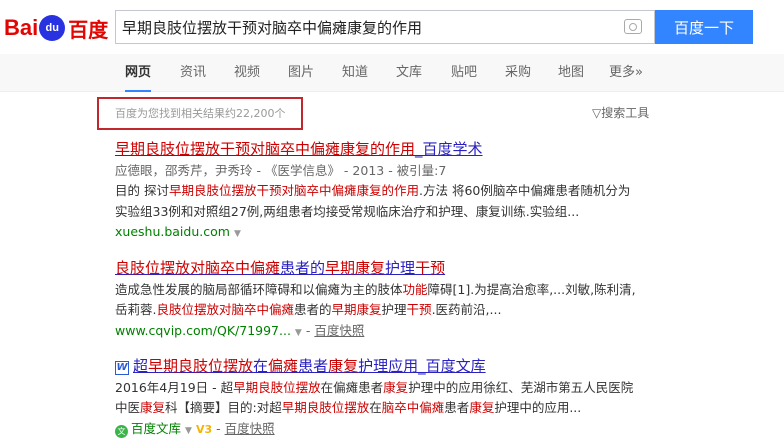 The image size is (784, 448). What do you see at coordinates (121, 431) in the screenshot?
I see `wenku-icon: 文` at bounding box center [121, 431].